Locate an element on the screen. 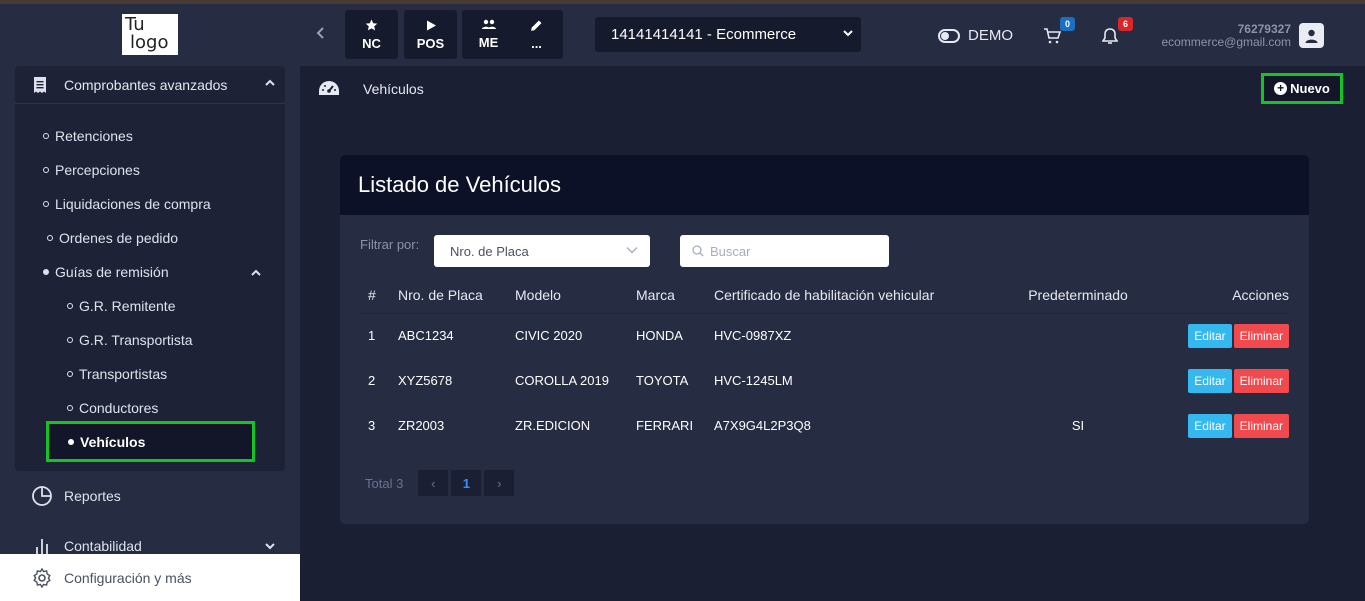  cell-model: CIVIC 2020 is located at coordinates (549, 336).